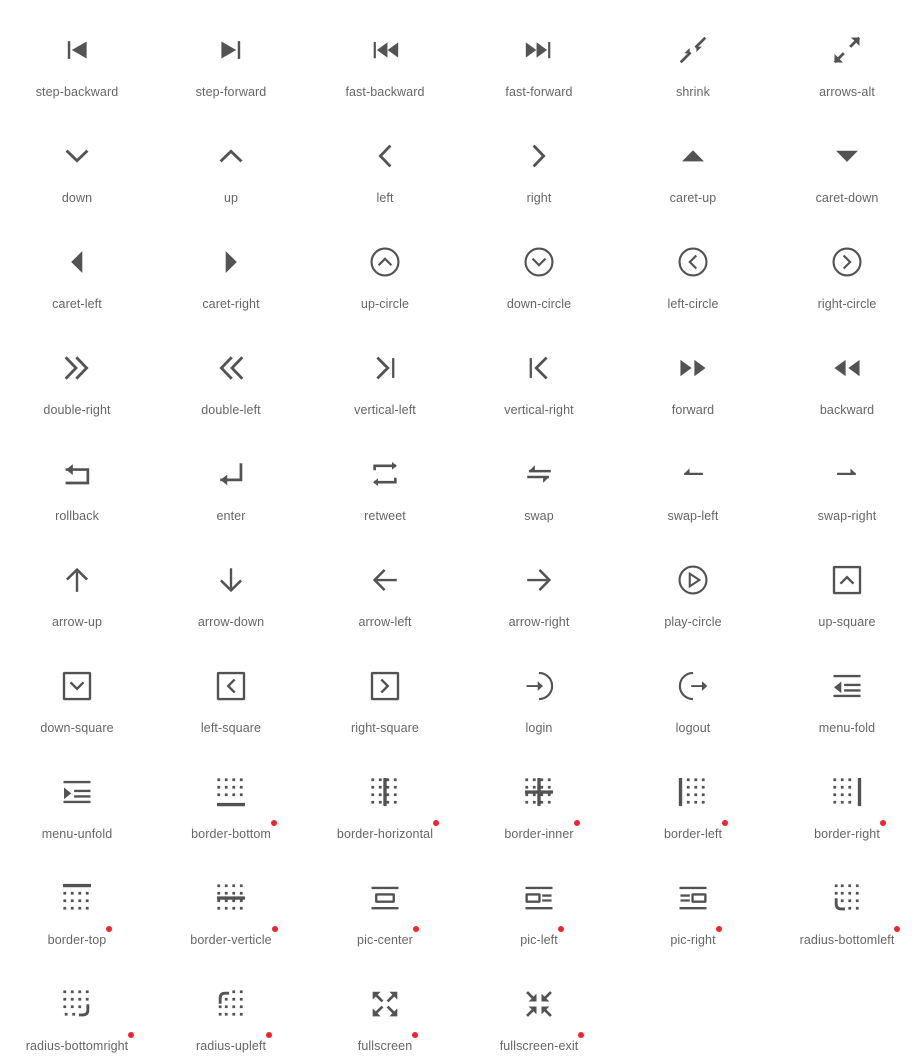  I want to click on icon-cell-radius-bottomleft: radius-bottomleft, so click(847, 909).